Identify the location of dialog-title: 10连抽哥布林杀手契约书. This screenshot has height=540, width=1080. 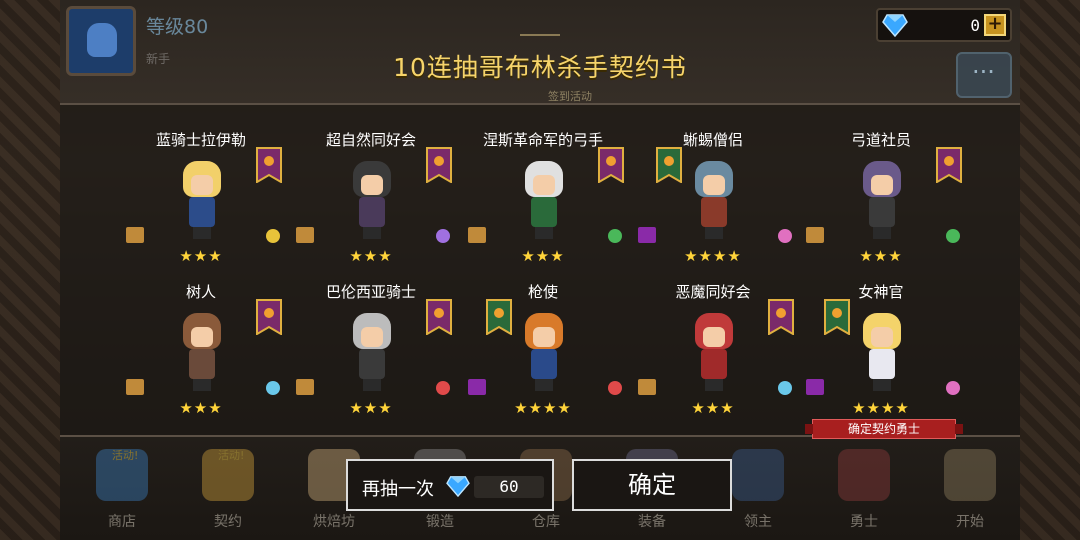
(540, 67).